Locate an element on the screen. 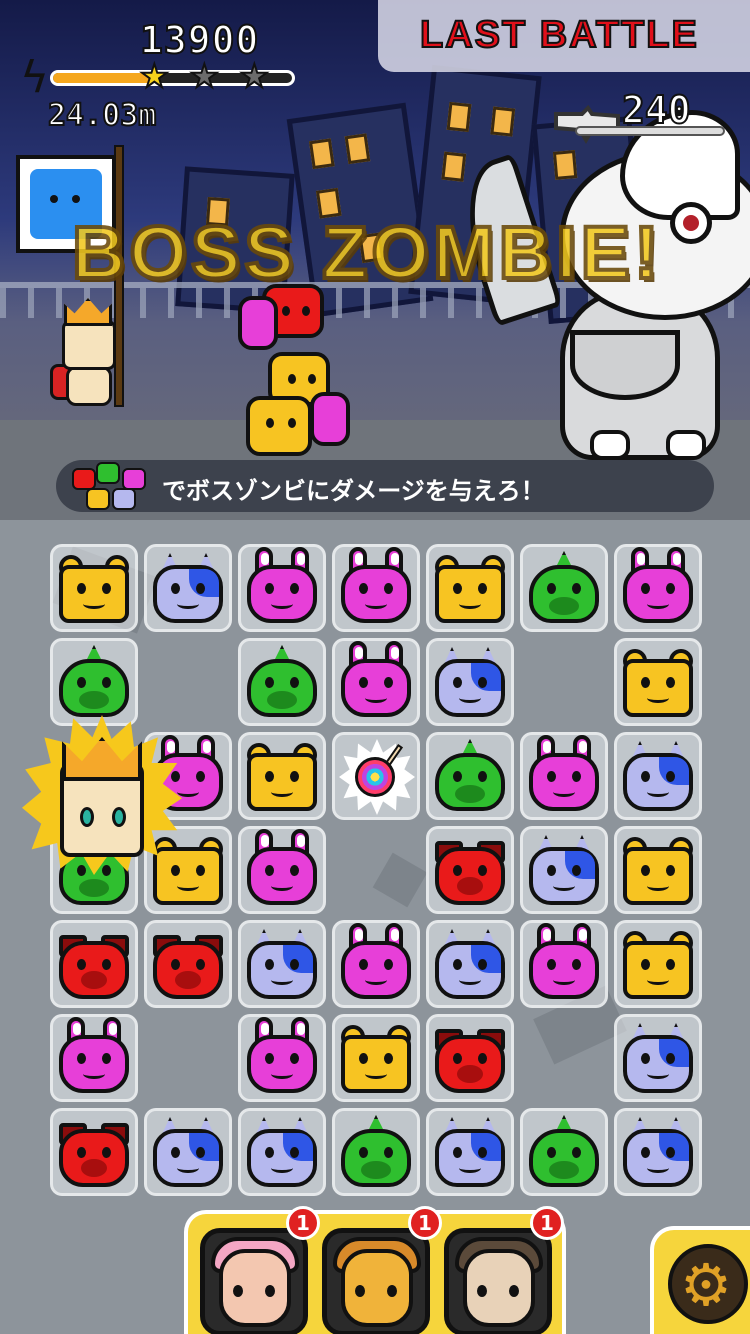 The image size is (750, 1334). stage-title: LAST BATTLE is located at coordinates (559, 35).